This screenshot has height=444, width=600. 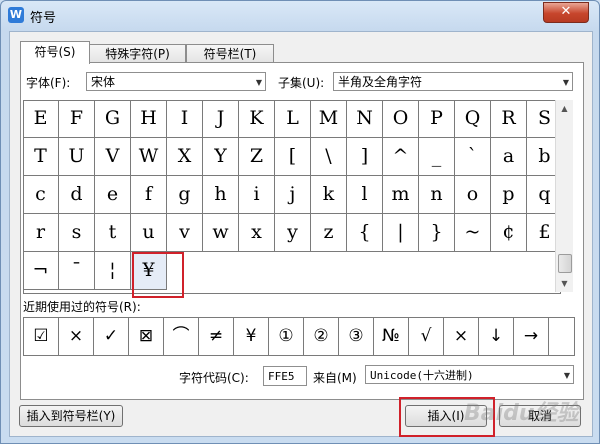 What do you see at coordinates (564, 283) in the screenshot?
I see `scroll-down-icon: ▼` at bounding box center [564, 283].